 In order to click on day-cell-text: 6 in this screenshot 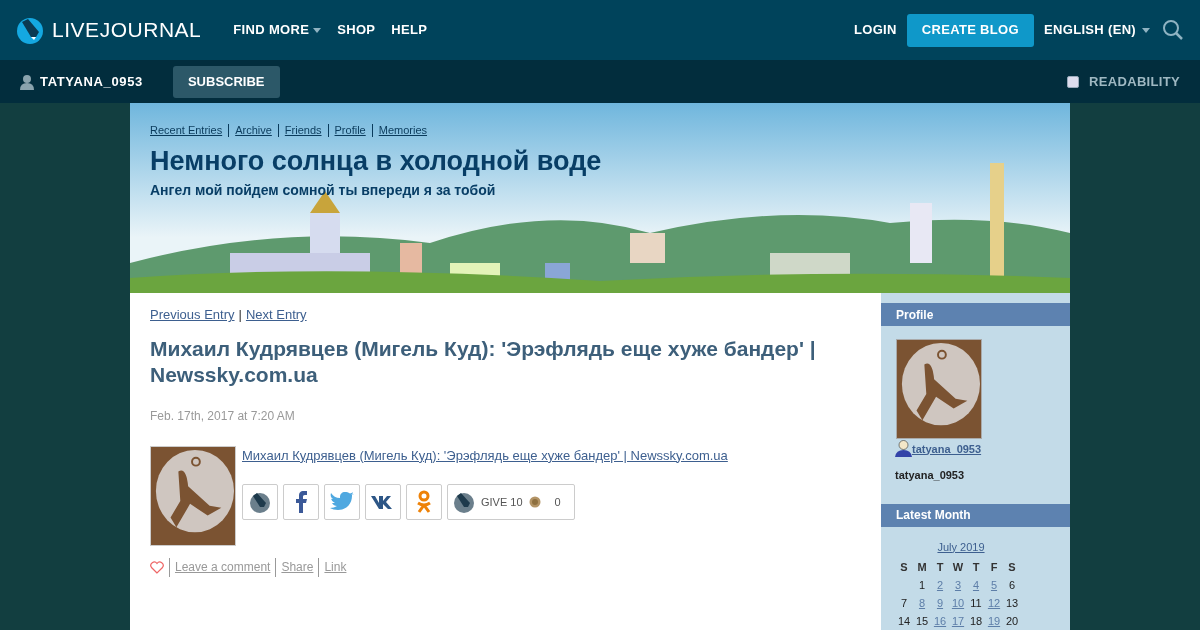, I will do `click(1012, 585)`.